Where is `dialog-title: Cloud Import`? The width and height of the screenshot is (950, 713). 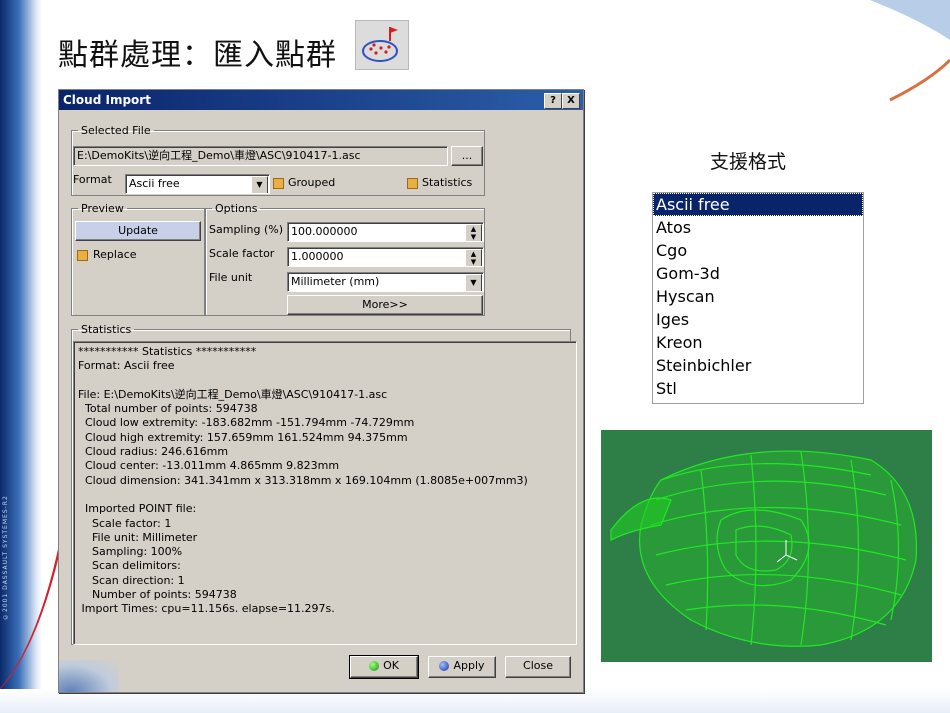 dialog-title: Cloud Import is located at coordinates (107, 100).